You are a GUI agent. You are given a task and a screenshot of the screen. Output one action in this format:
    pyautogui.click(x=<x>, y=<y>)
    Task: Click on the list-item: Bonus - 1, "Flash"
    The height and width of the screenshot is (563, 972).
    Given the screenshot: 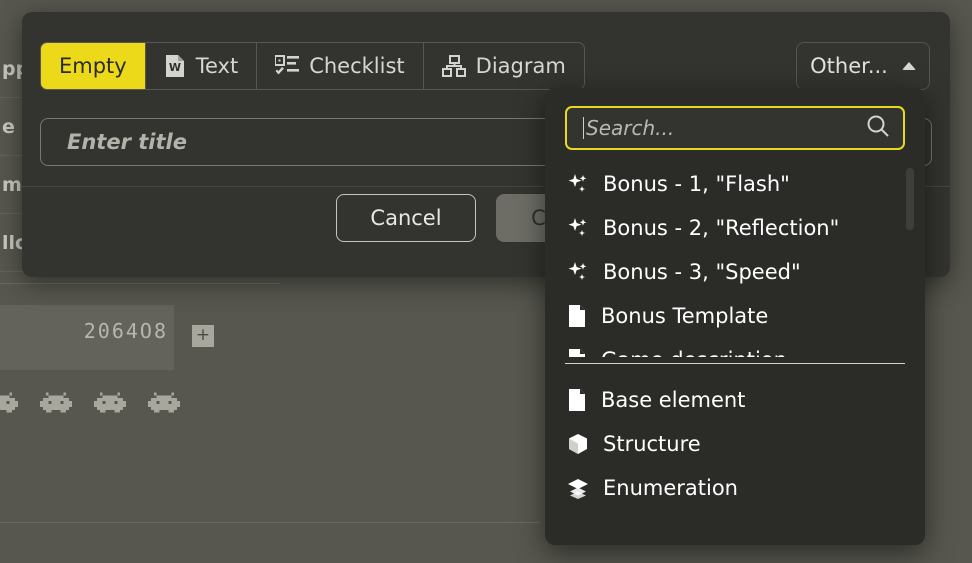 What is the action you would take?
    pyautogui.click(x=735, y=184)
    